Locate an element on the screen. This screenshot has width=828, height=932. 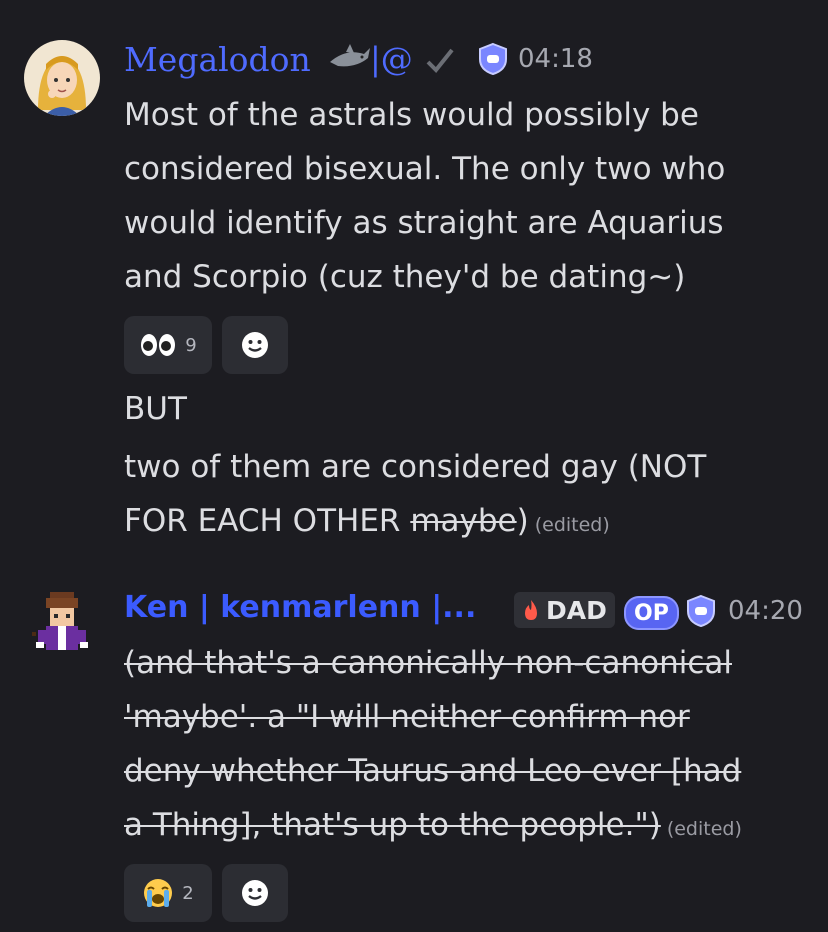
strikethrough-text: maybe is located at coordinates (463, 521).